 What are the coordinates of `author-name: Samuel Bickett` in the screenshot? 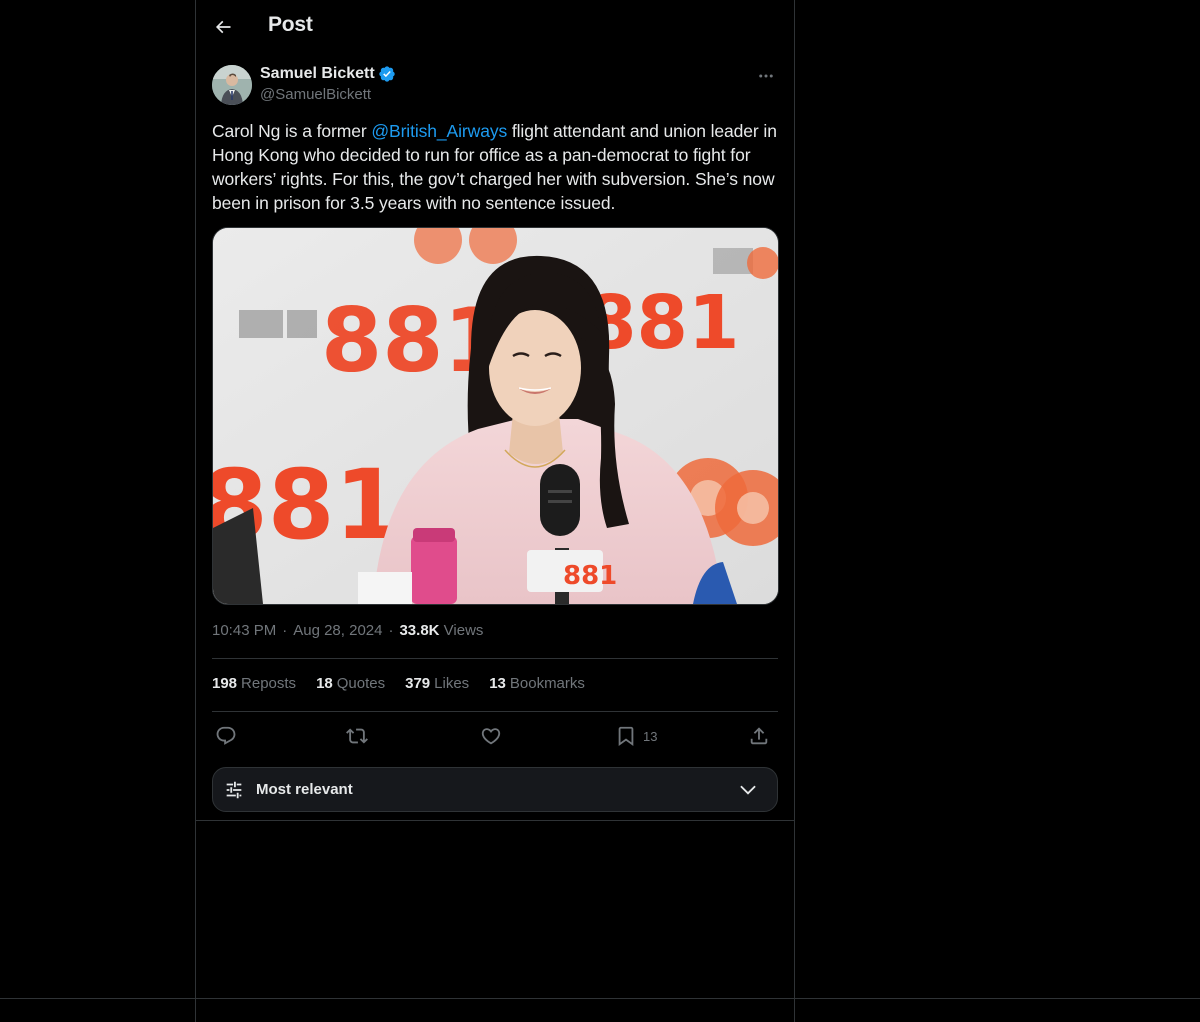 It's located at (317, 74).